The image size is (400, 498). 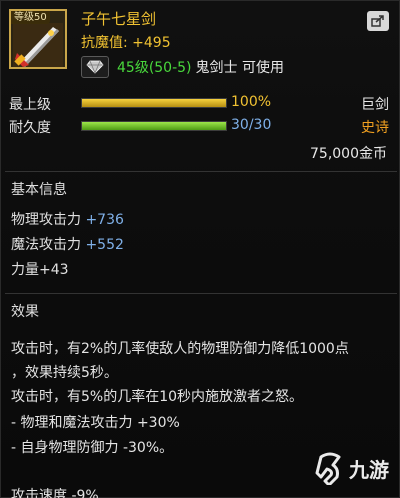 What do you see at coordinates (95, 67) in the screenshot?
I see `gem-icon` at bounding box center [95, 67].